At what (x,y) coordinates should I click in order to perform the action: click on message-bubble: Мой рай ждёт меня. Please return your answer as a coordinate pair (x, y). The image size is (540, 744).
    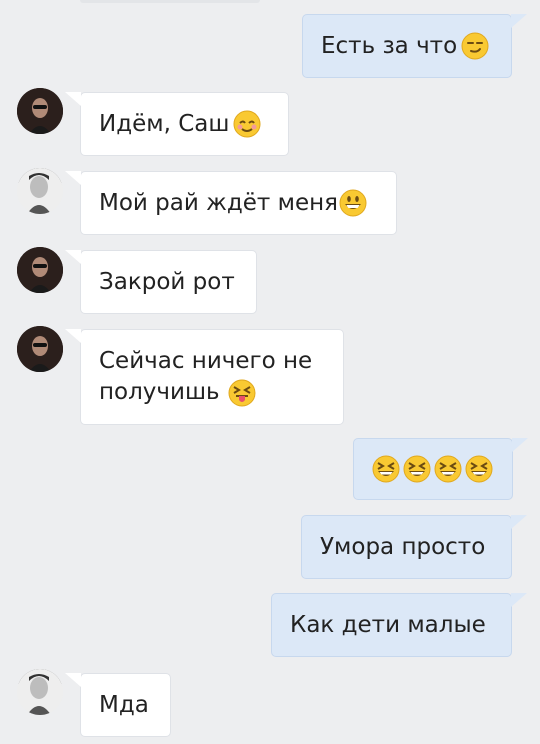
    Looking at the image, I should click on (238, 203).